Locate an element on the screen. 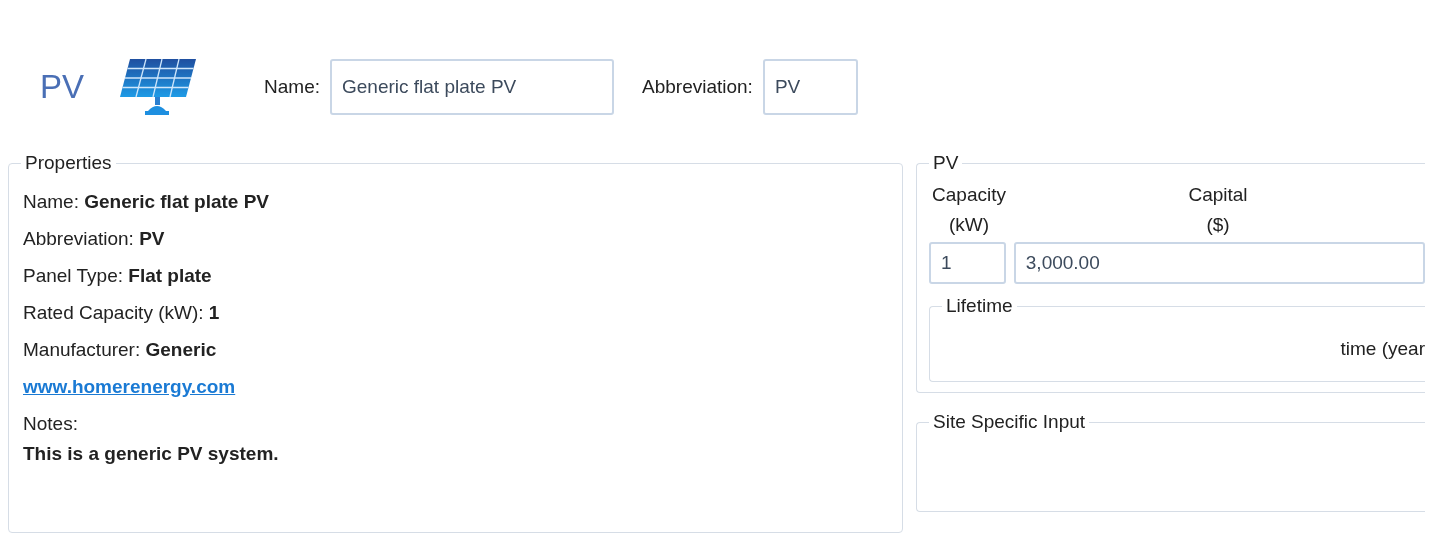 The width and height of the screenshot is (1439, 541). abbreviation-field: PV is located at coordinates (810, 87).